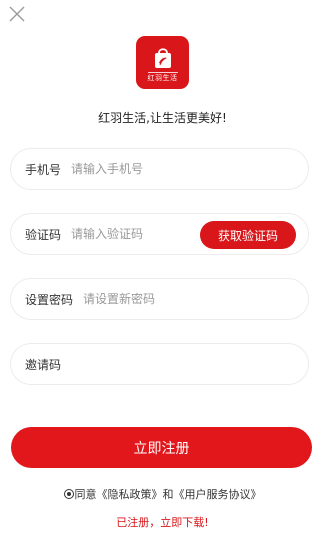 The height and width of the screenshot is (542, 325). I want to click on code-field: 验证码 获取验证码, so click(159, 234).